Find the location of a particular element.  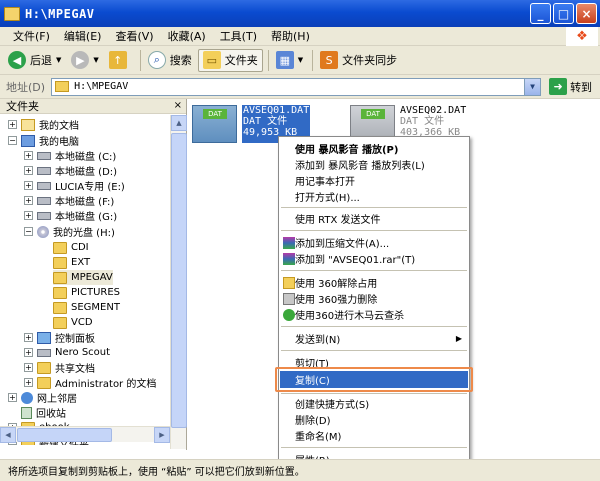

back-button: ◀ 后退 ▼ is located at coordinates (34, 60).